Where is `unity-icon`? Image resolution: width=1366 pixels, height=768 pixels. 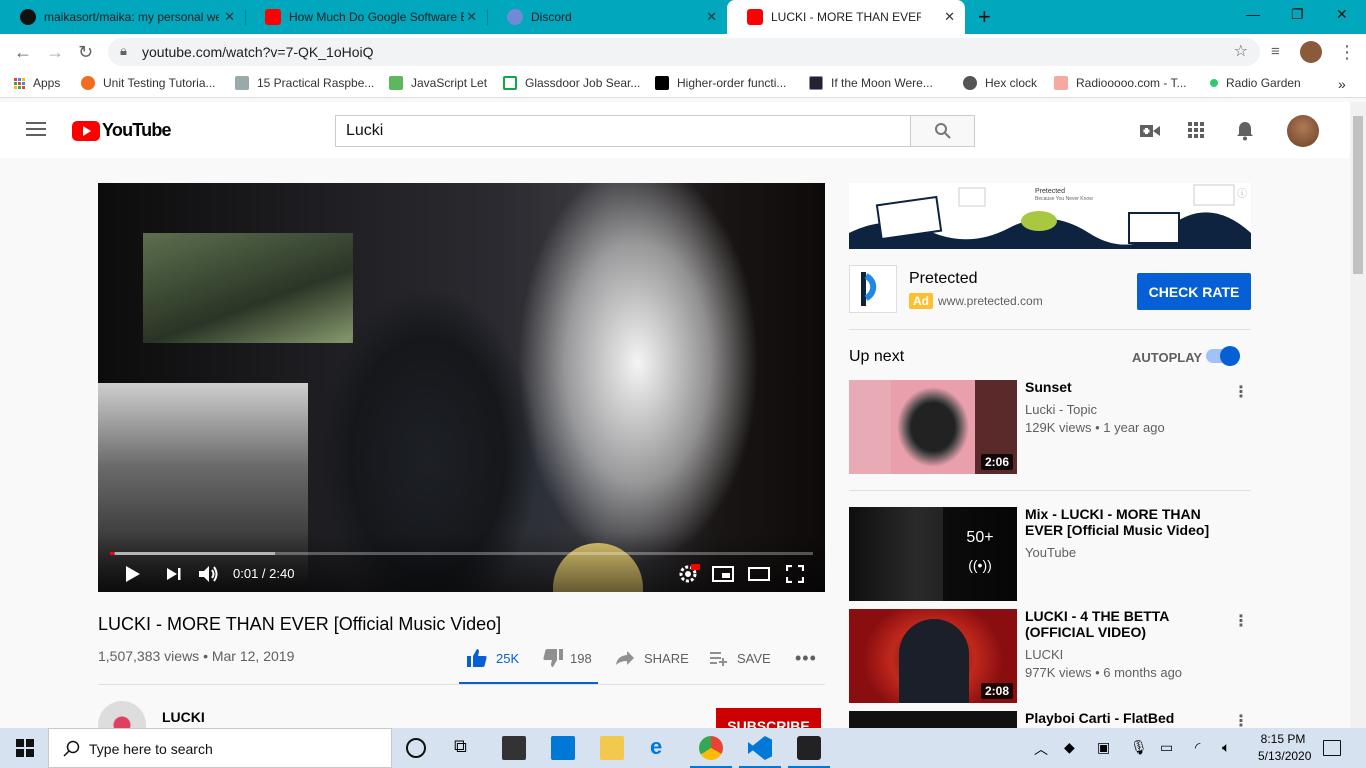 unity-icon is located at coordinates (809, 748).